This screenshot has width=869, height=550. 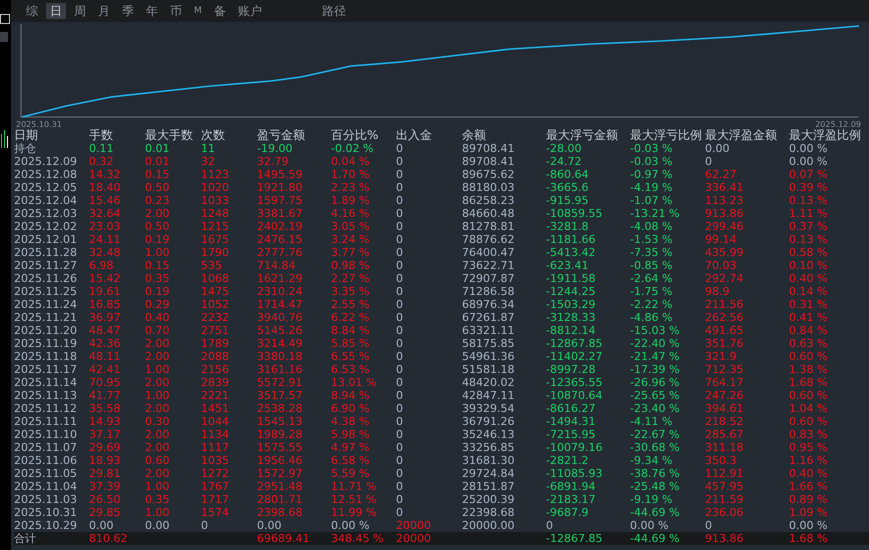 What do you see at coordinates (250, 11) in the screenshot?
I see `tab: 账户` at bounding box center [250, 11].